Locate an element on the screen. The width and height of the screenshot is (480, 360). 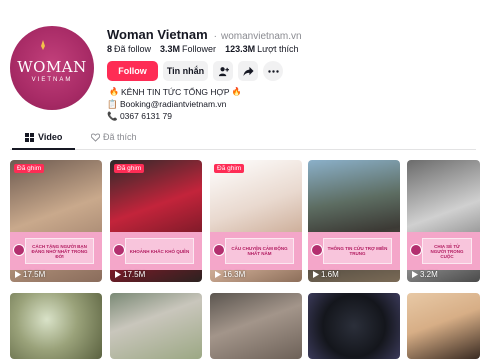
profile-name-row: Woman Vietnam · womanvietnam.vn is located at coordinates (204, 34).